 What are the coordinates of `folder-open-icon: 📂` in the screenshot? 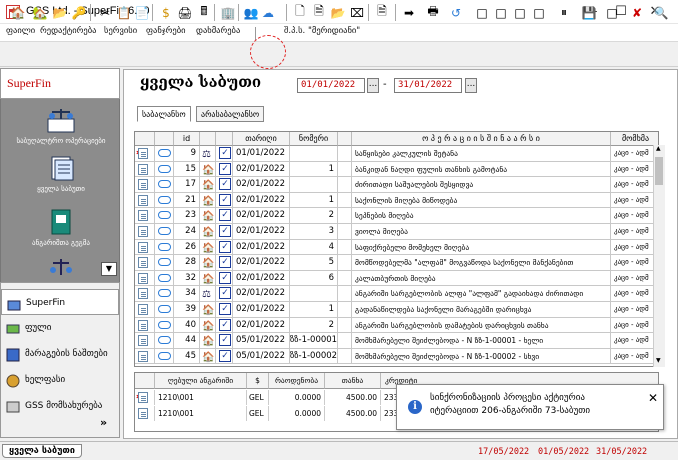 It's located at (60, 12).